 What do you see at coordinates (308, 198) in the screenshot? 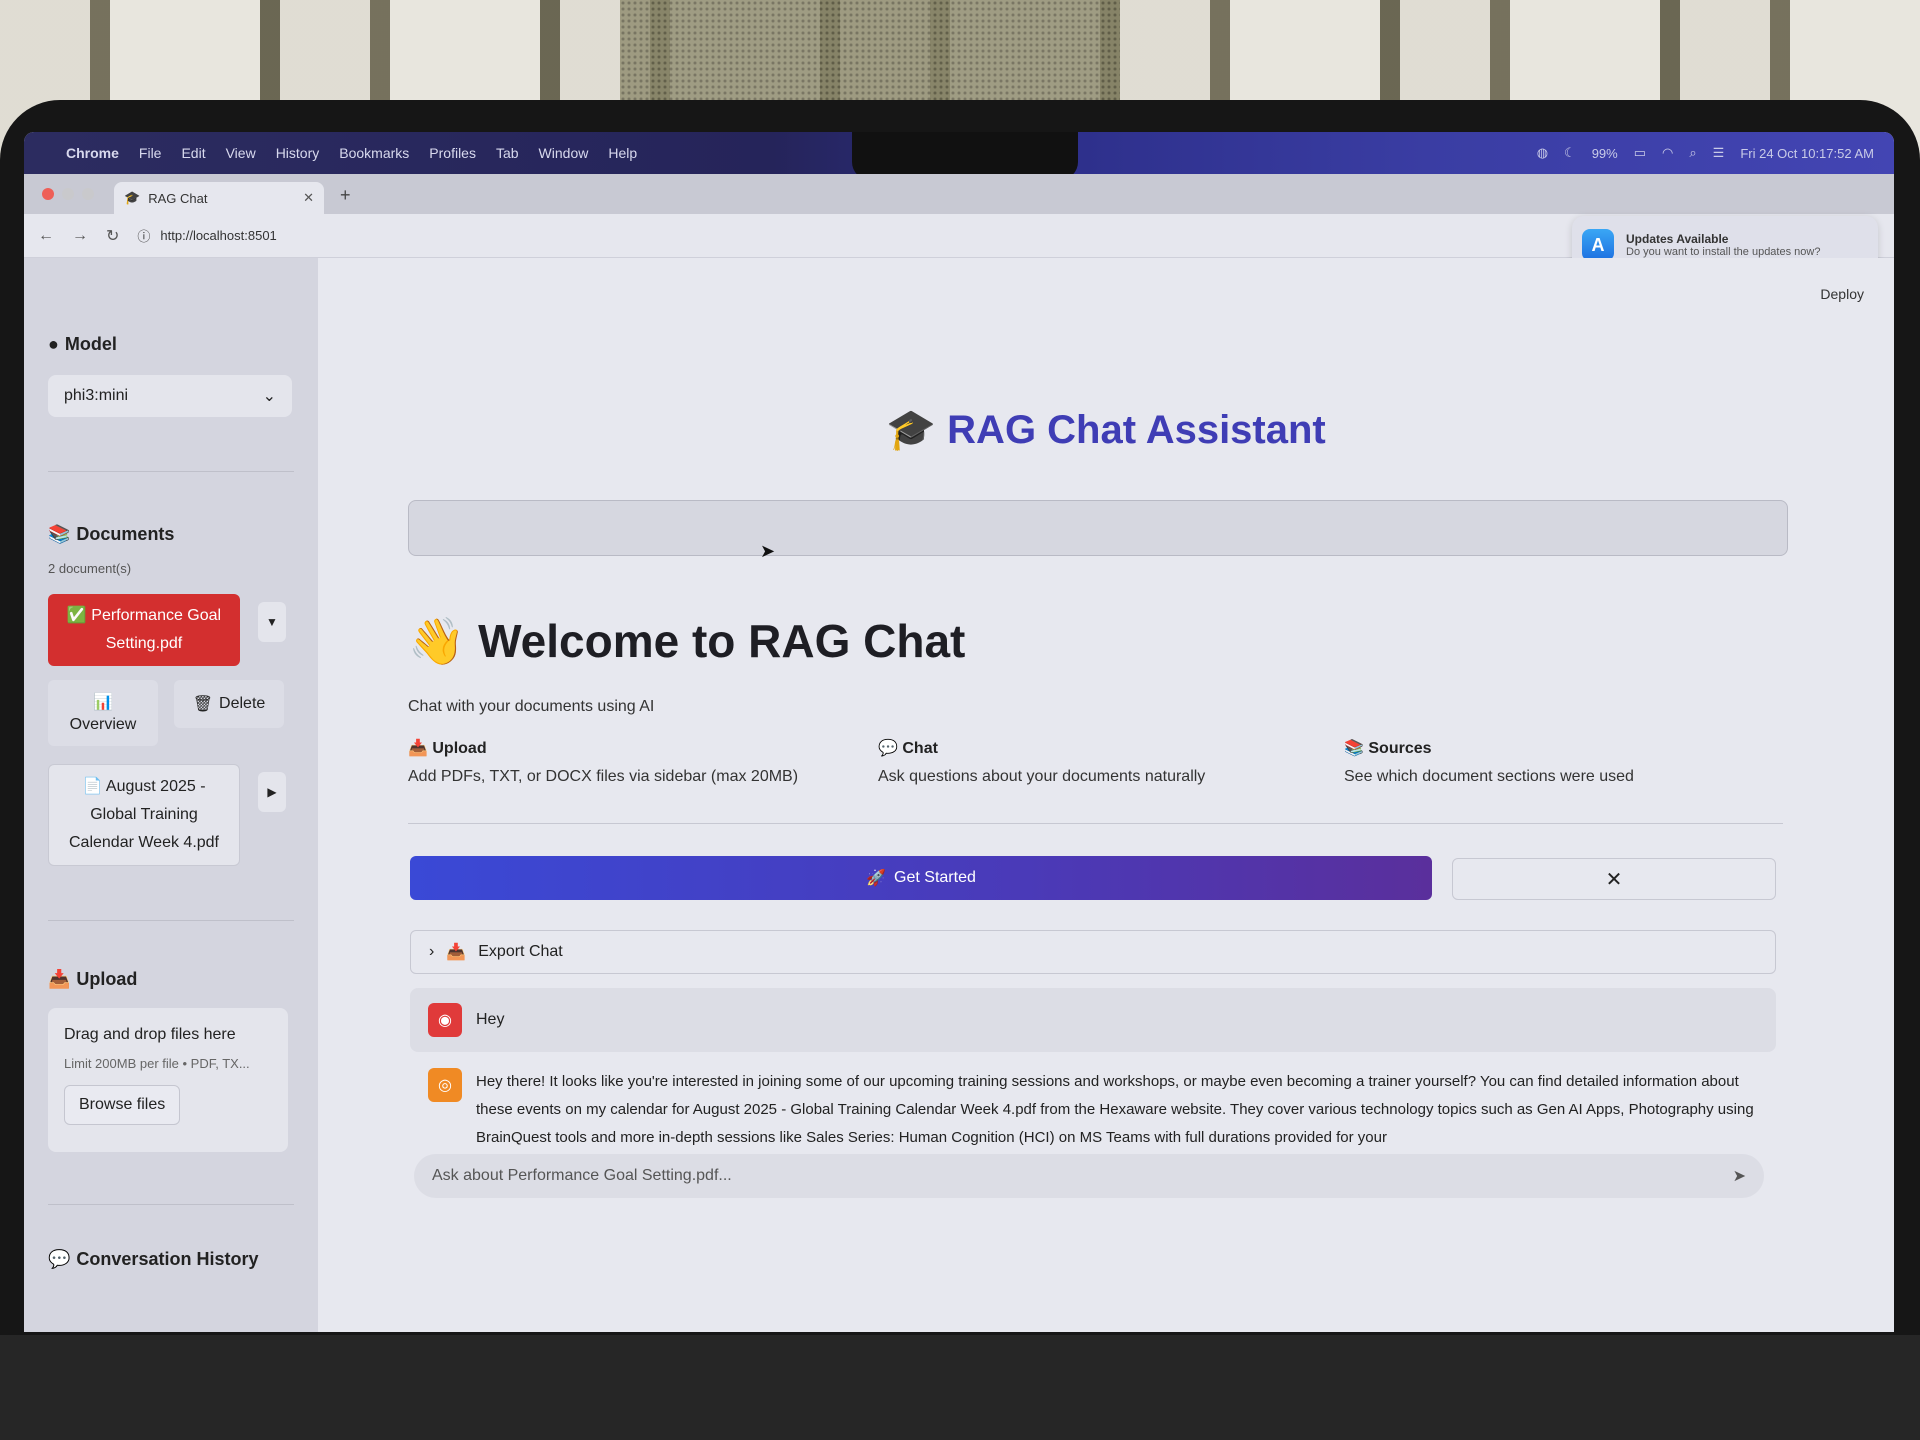
I see `tab-close-icon: ✕` at bounding box center [308, 198].